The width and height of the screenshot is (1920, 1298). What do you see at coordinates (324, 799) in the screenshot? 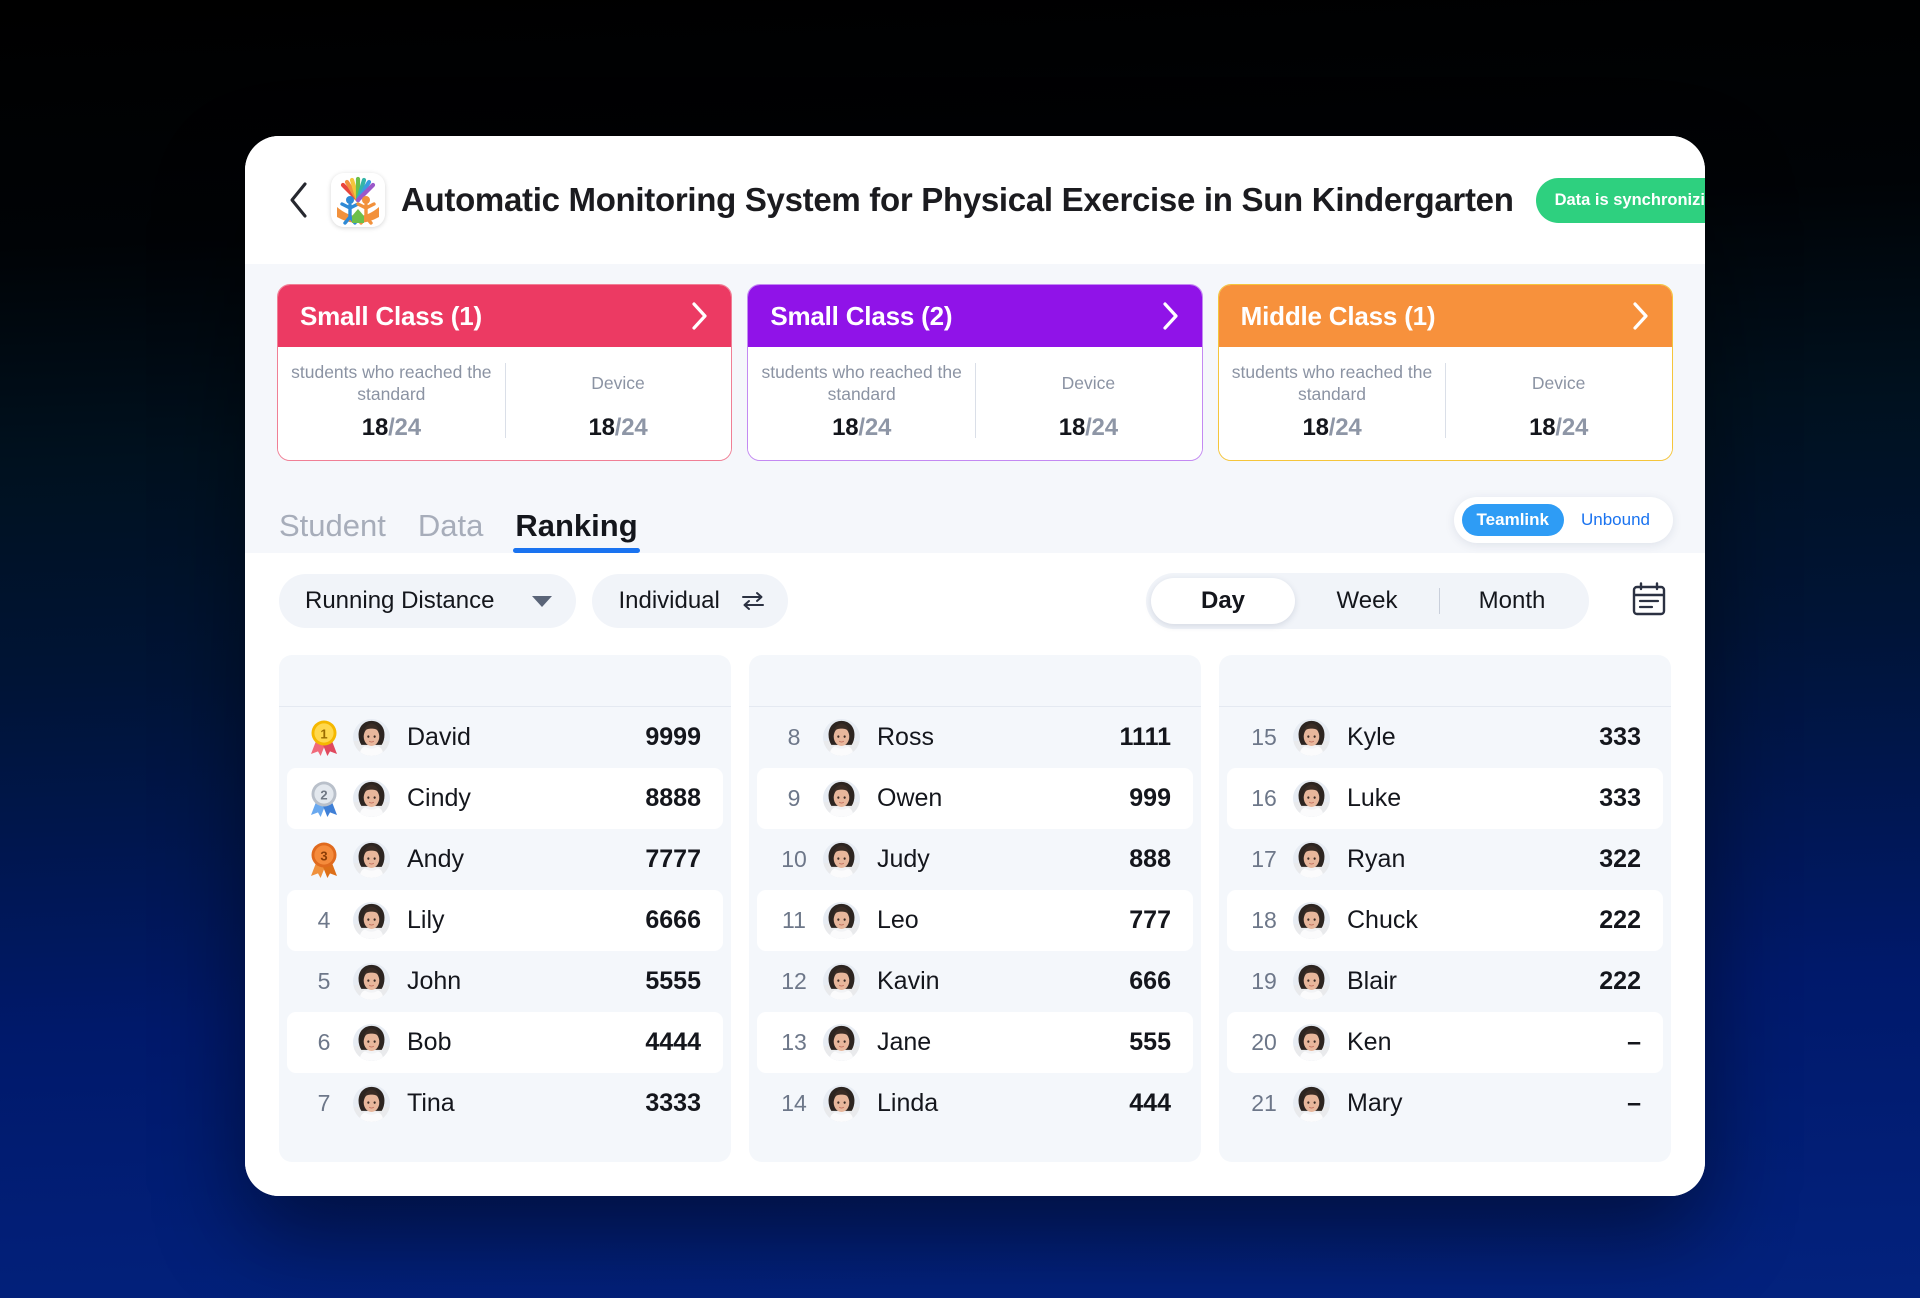
I see `rank-medal: 2` at bounding box center [324, 799].